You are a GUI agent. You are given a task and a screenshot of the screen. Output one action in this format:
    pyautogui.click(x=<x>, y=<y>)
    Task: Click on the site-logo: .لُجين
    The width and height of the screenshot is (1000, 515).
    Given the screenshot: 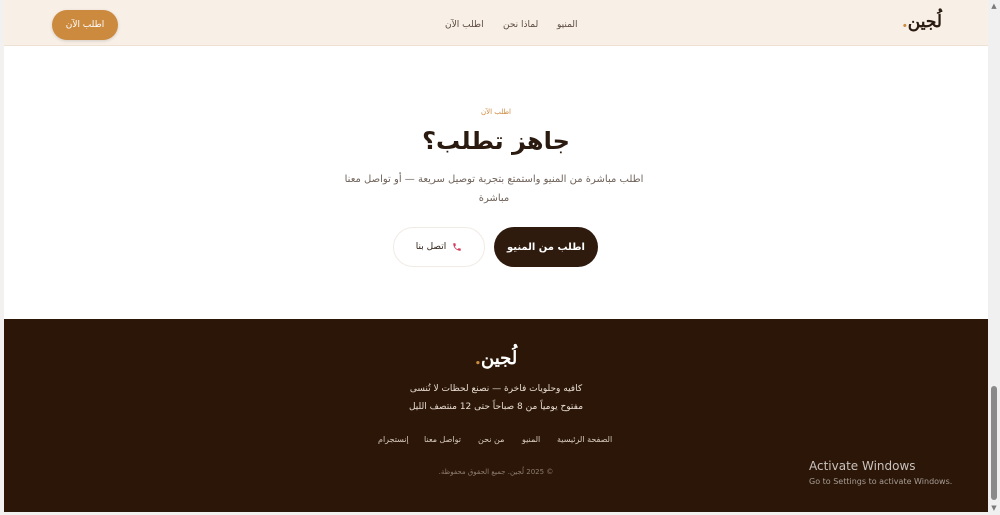 What is the action you would take?
    pyautogui.click(x=922, y=22)
    